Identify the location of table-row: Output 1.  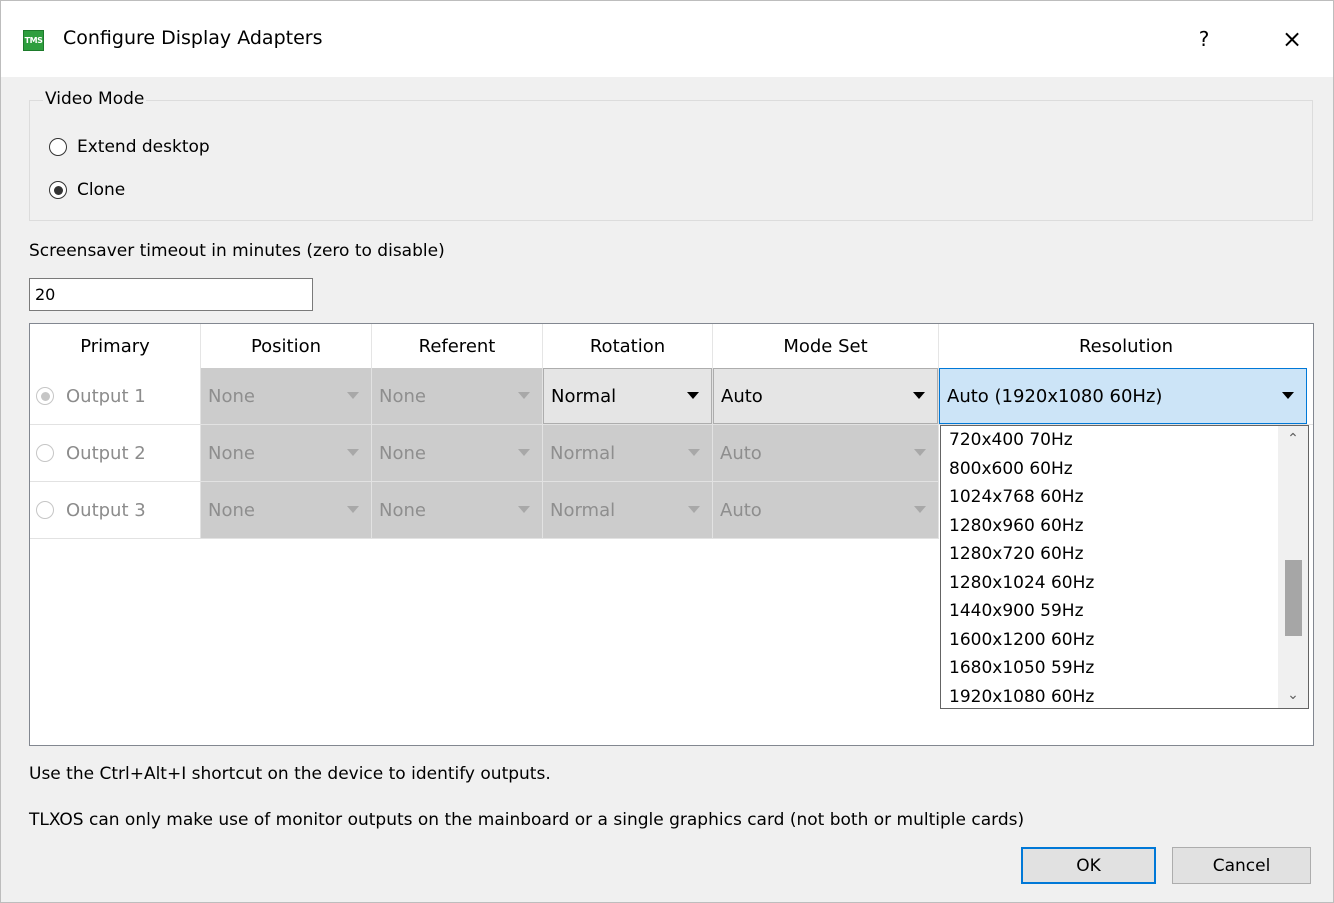
(115, 396).